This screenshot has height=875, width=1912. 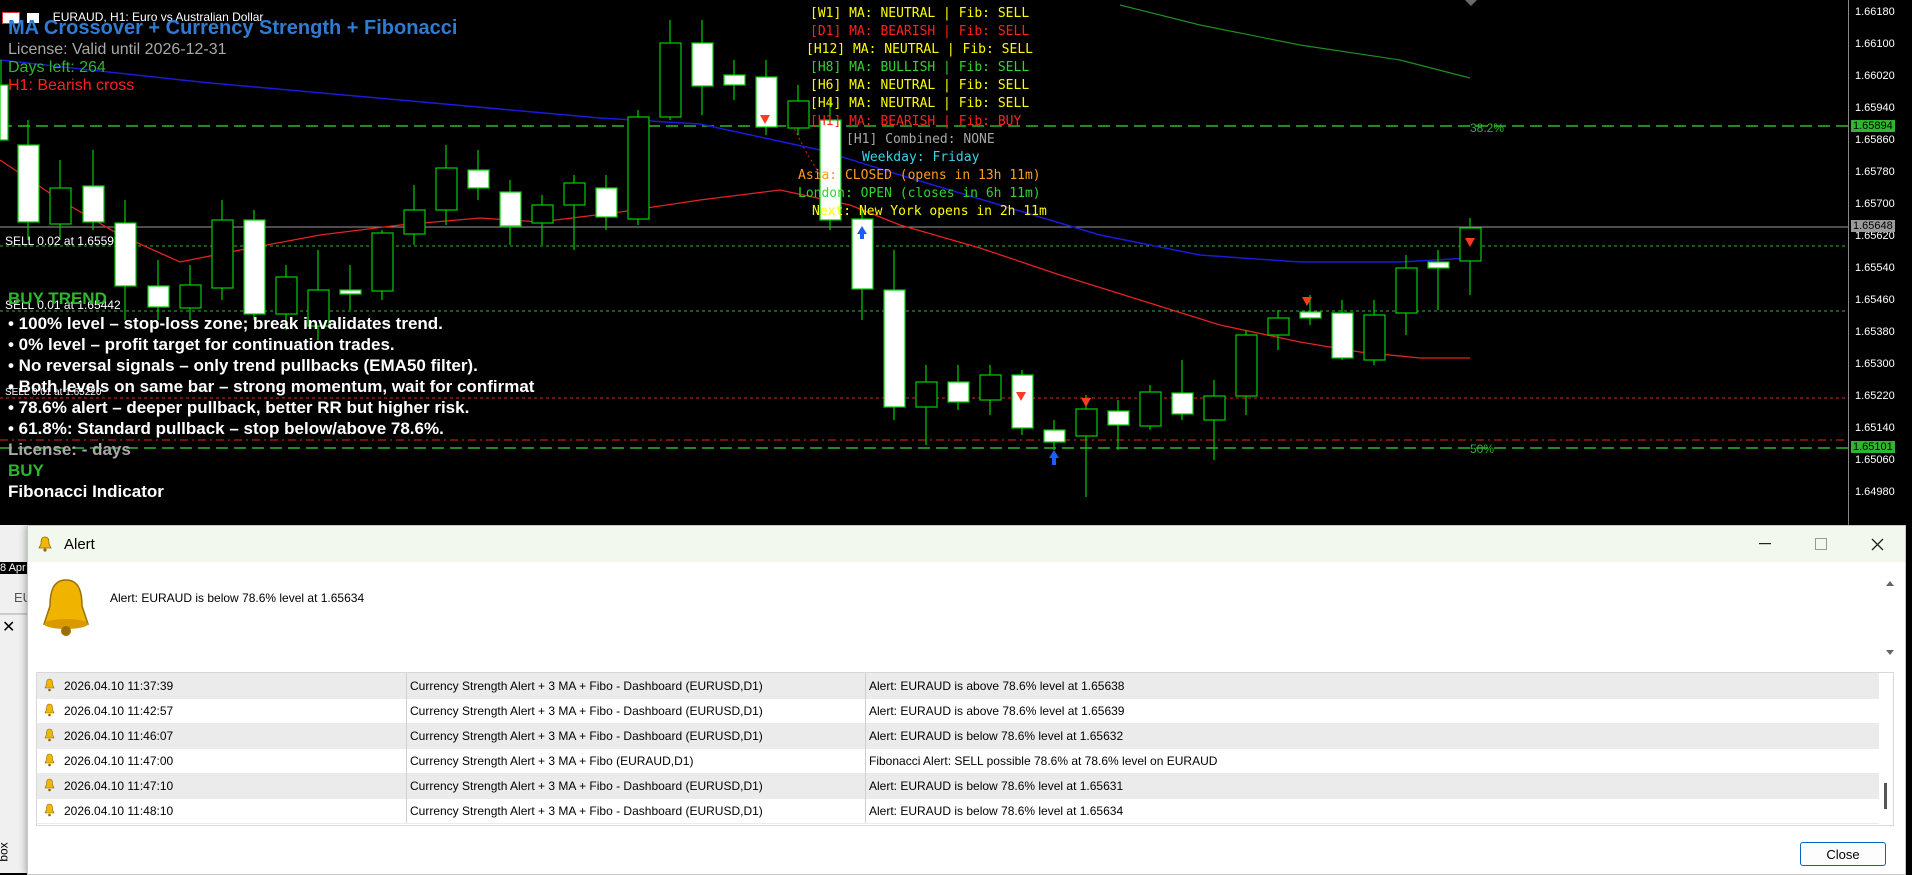 What do you see at coordinates (5, 852) in the screenshot?
I see `toolbox-label: box` at bounding box center [5, 852].